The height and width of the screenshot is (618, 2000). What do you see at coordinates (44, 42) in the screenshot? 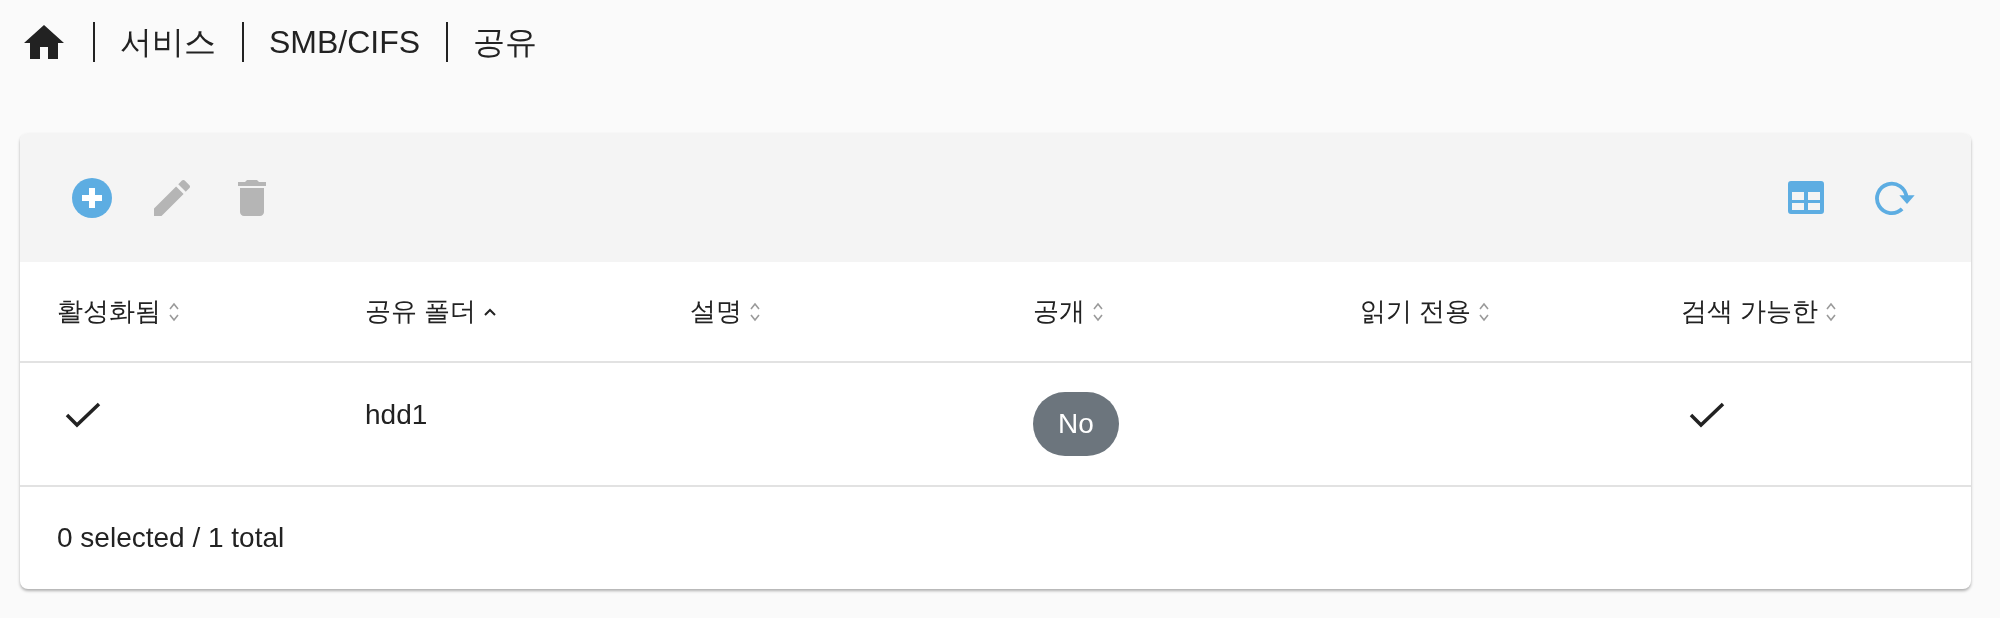
I see `home-icon` at bounding box center [44, 42].